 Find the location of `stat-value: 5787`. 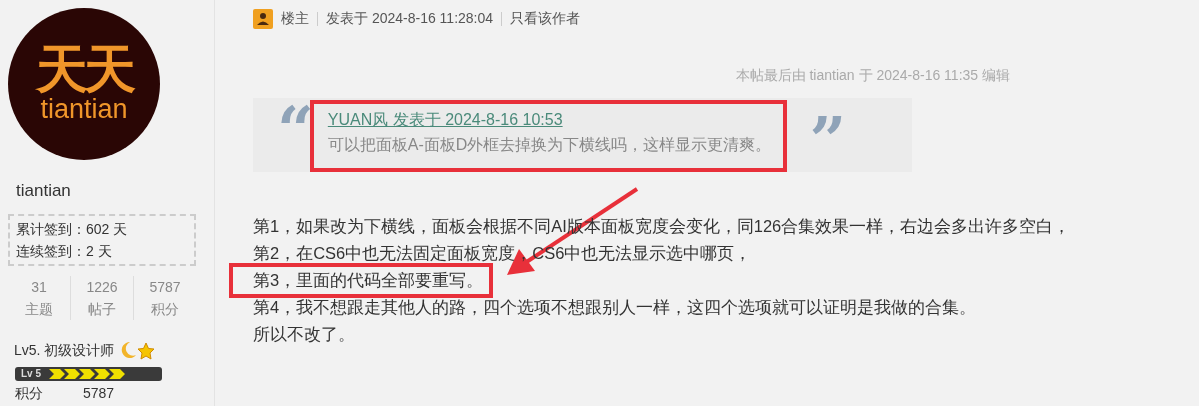

stat-value: 5787 is located at coordinates (165, 286).